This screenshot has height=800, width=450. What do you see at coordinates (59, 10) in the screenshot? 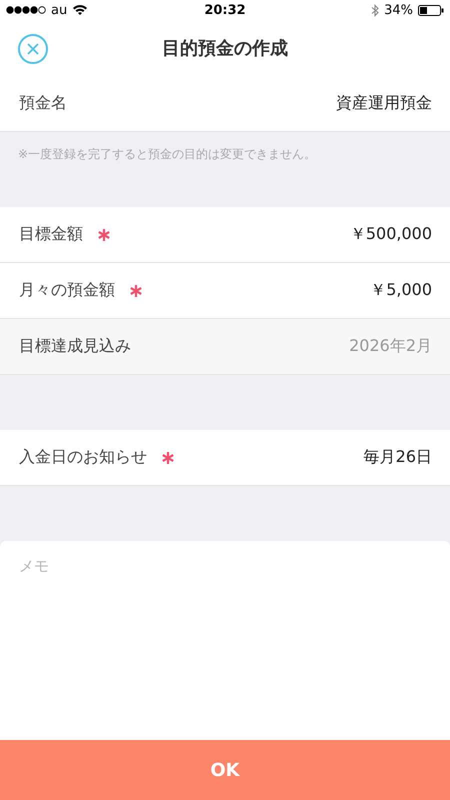
I see `carrier-name: au` at bounding box center [59, 10].